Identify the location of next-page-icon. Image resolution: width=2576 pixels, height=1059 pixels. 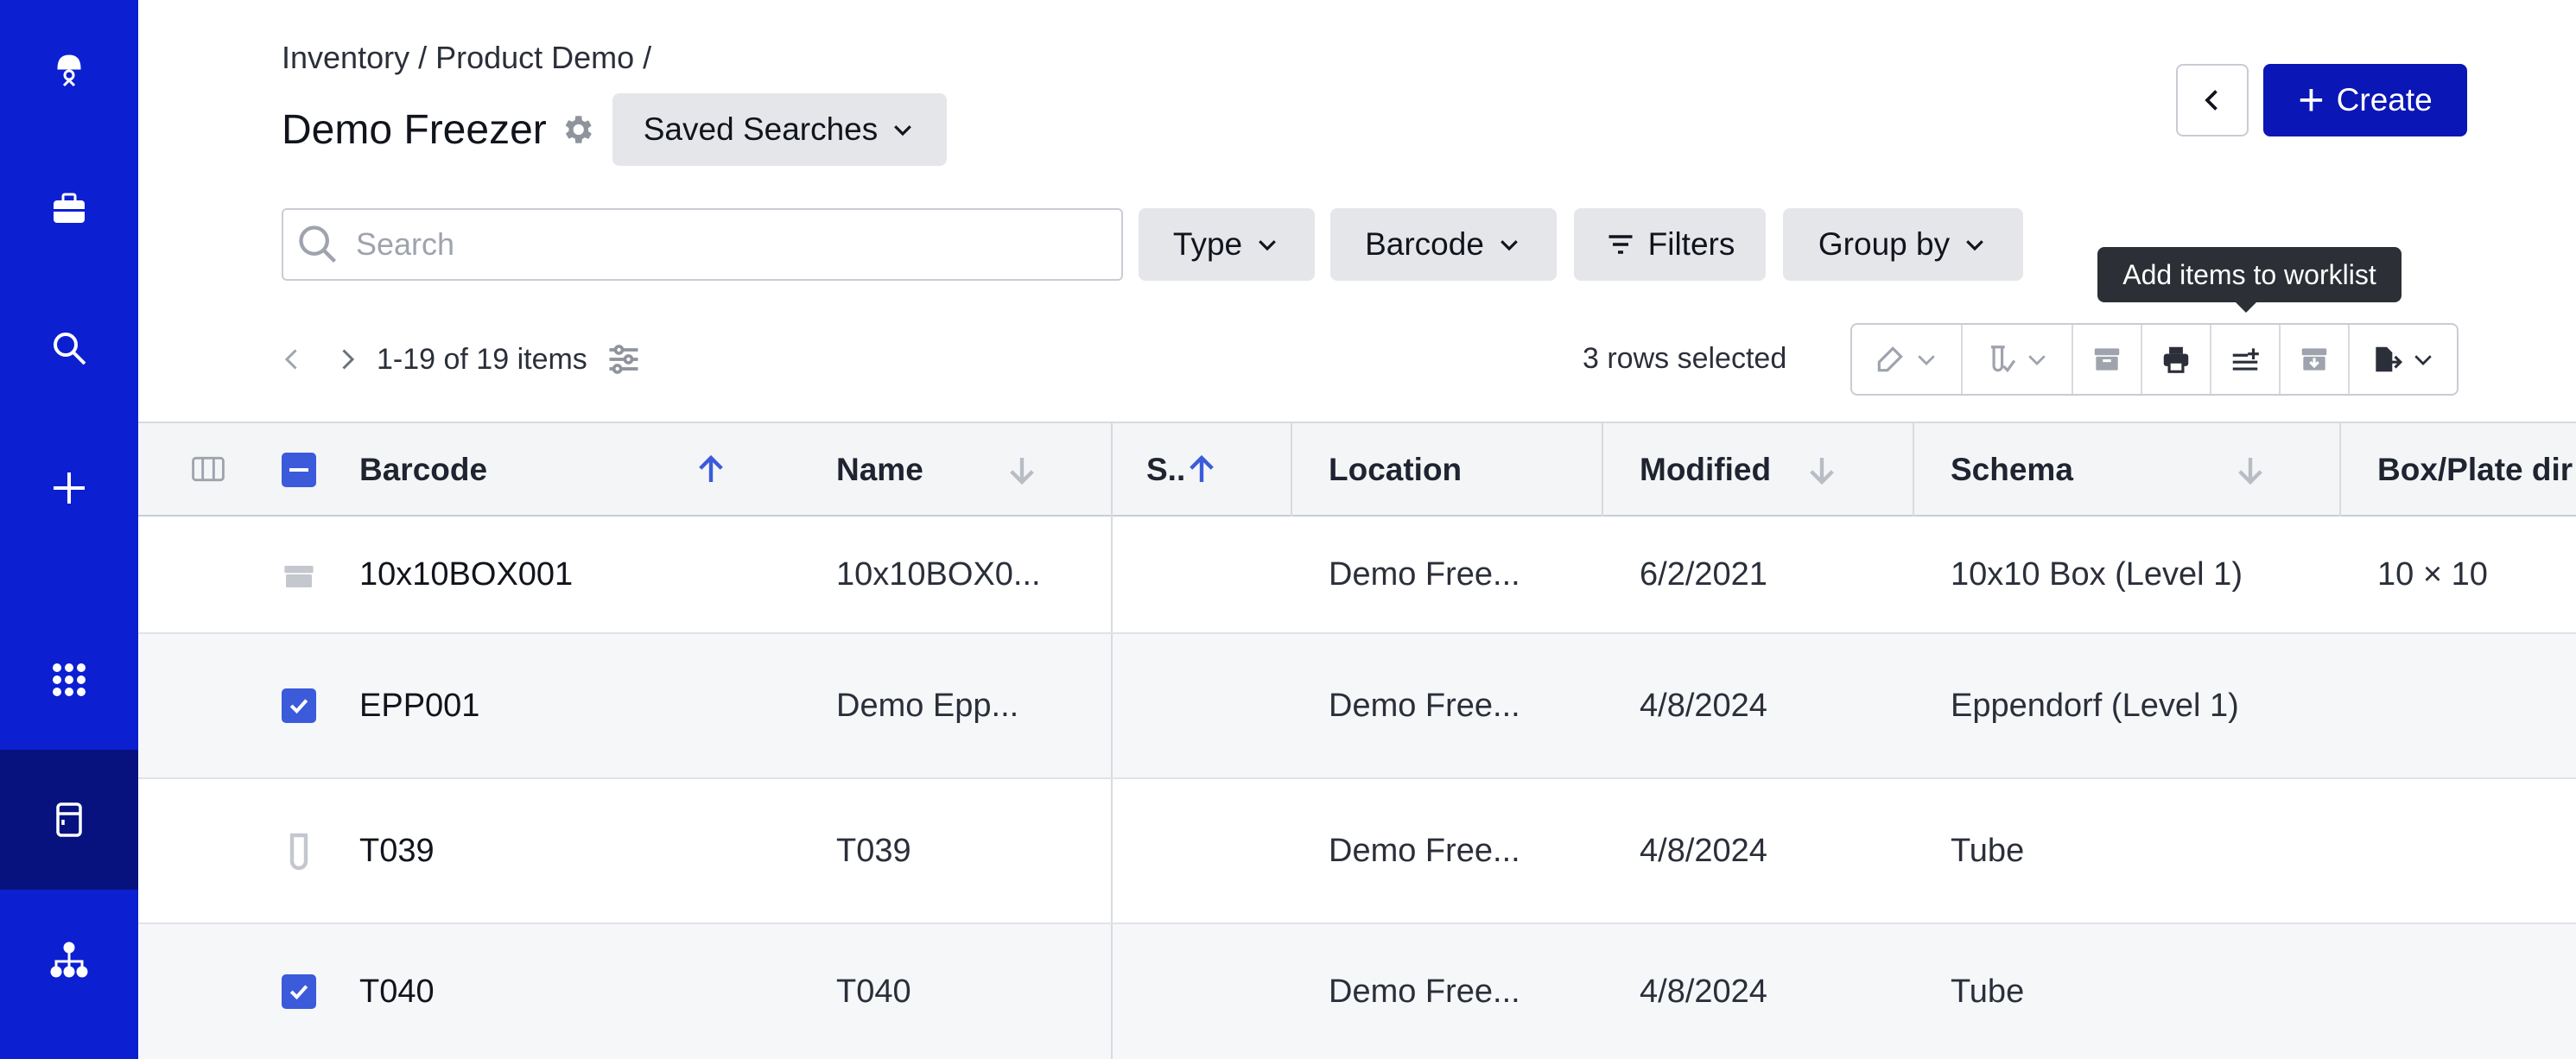
(347, 359).